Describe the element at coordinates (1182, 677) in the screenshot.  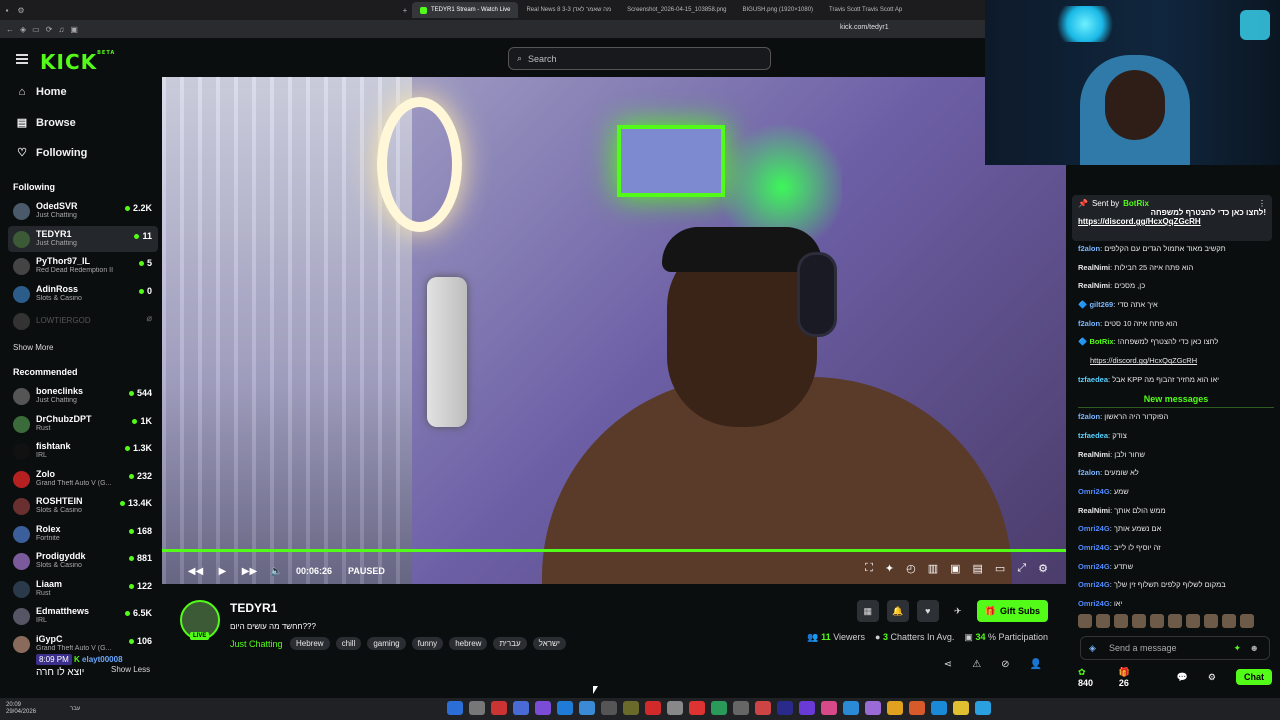
I see `chat-bubble-icon: 💬` at that location.